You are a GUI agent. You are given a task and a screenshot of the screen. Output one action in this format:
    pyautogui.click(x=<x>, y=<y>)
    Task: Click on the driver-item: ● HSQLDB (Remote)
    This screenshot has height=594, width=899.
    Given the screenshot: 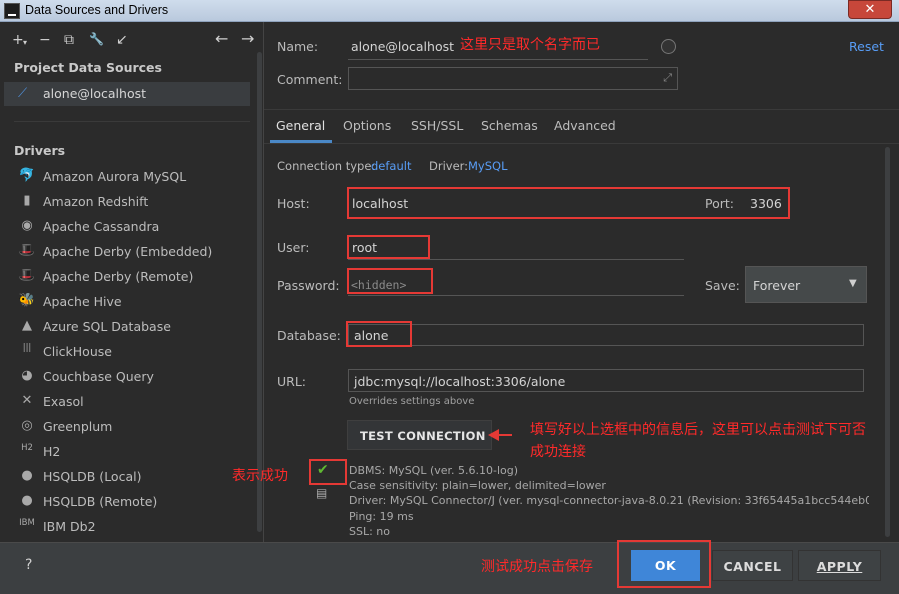 What is the action you would take?
    pyautogui.click(x=132, y=502)
    